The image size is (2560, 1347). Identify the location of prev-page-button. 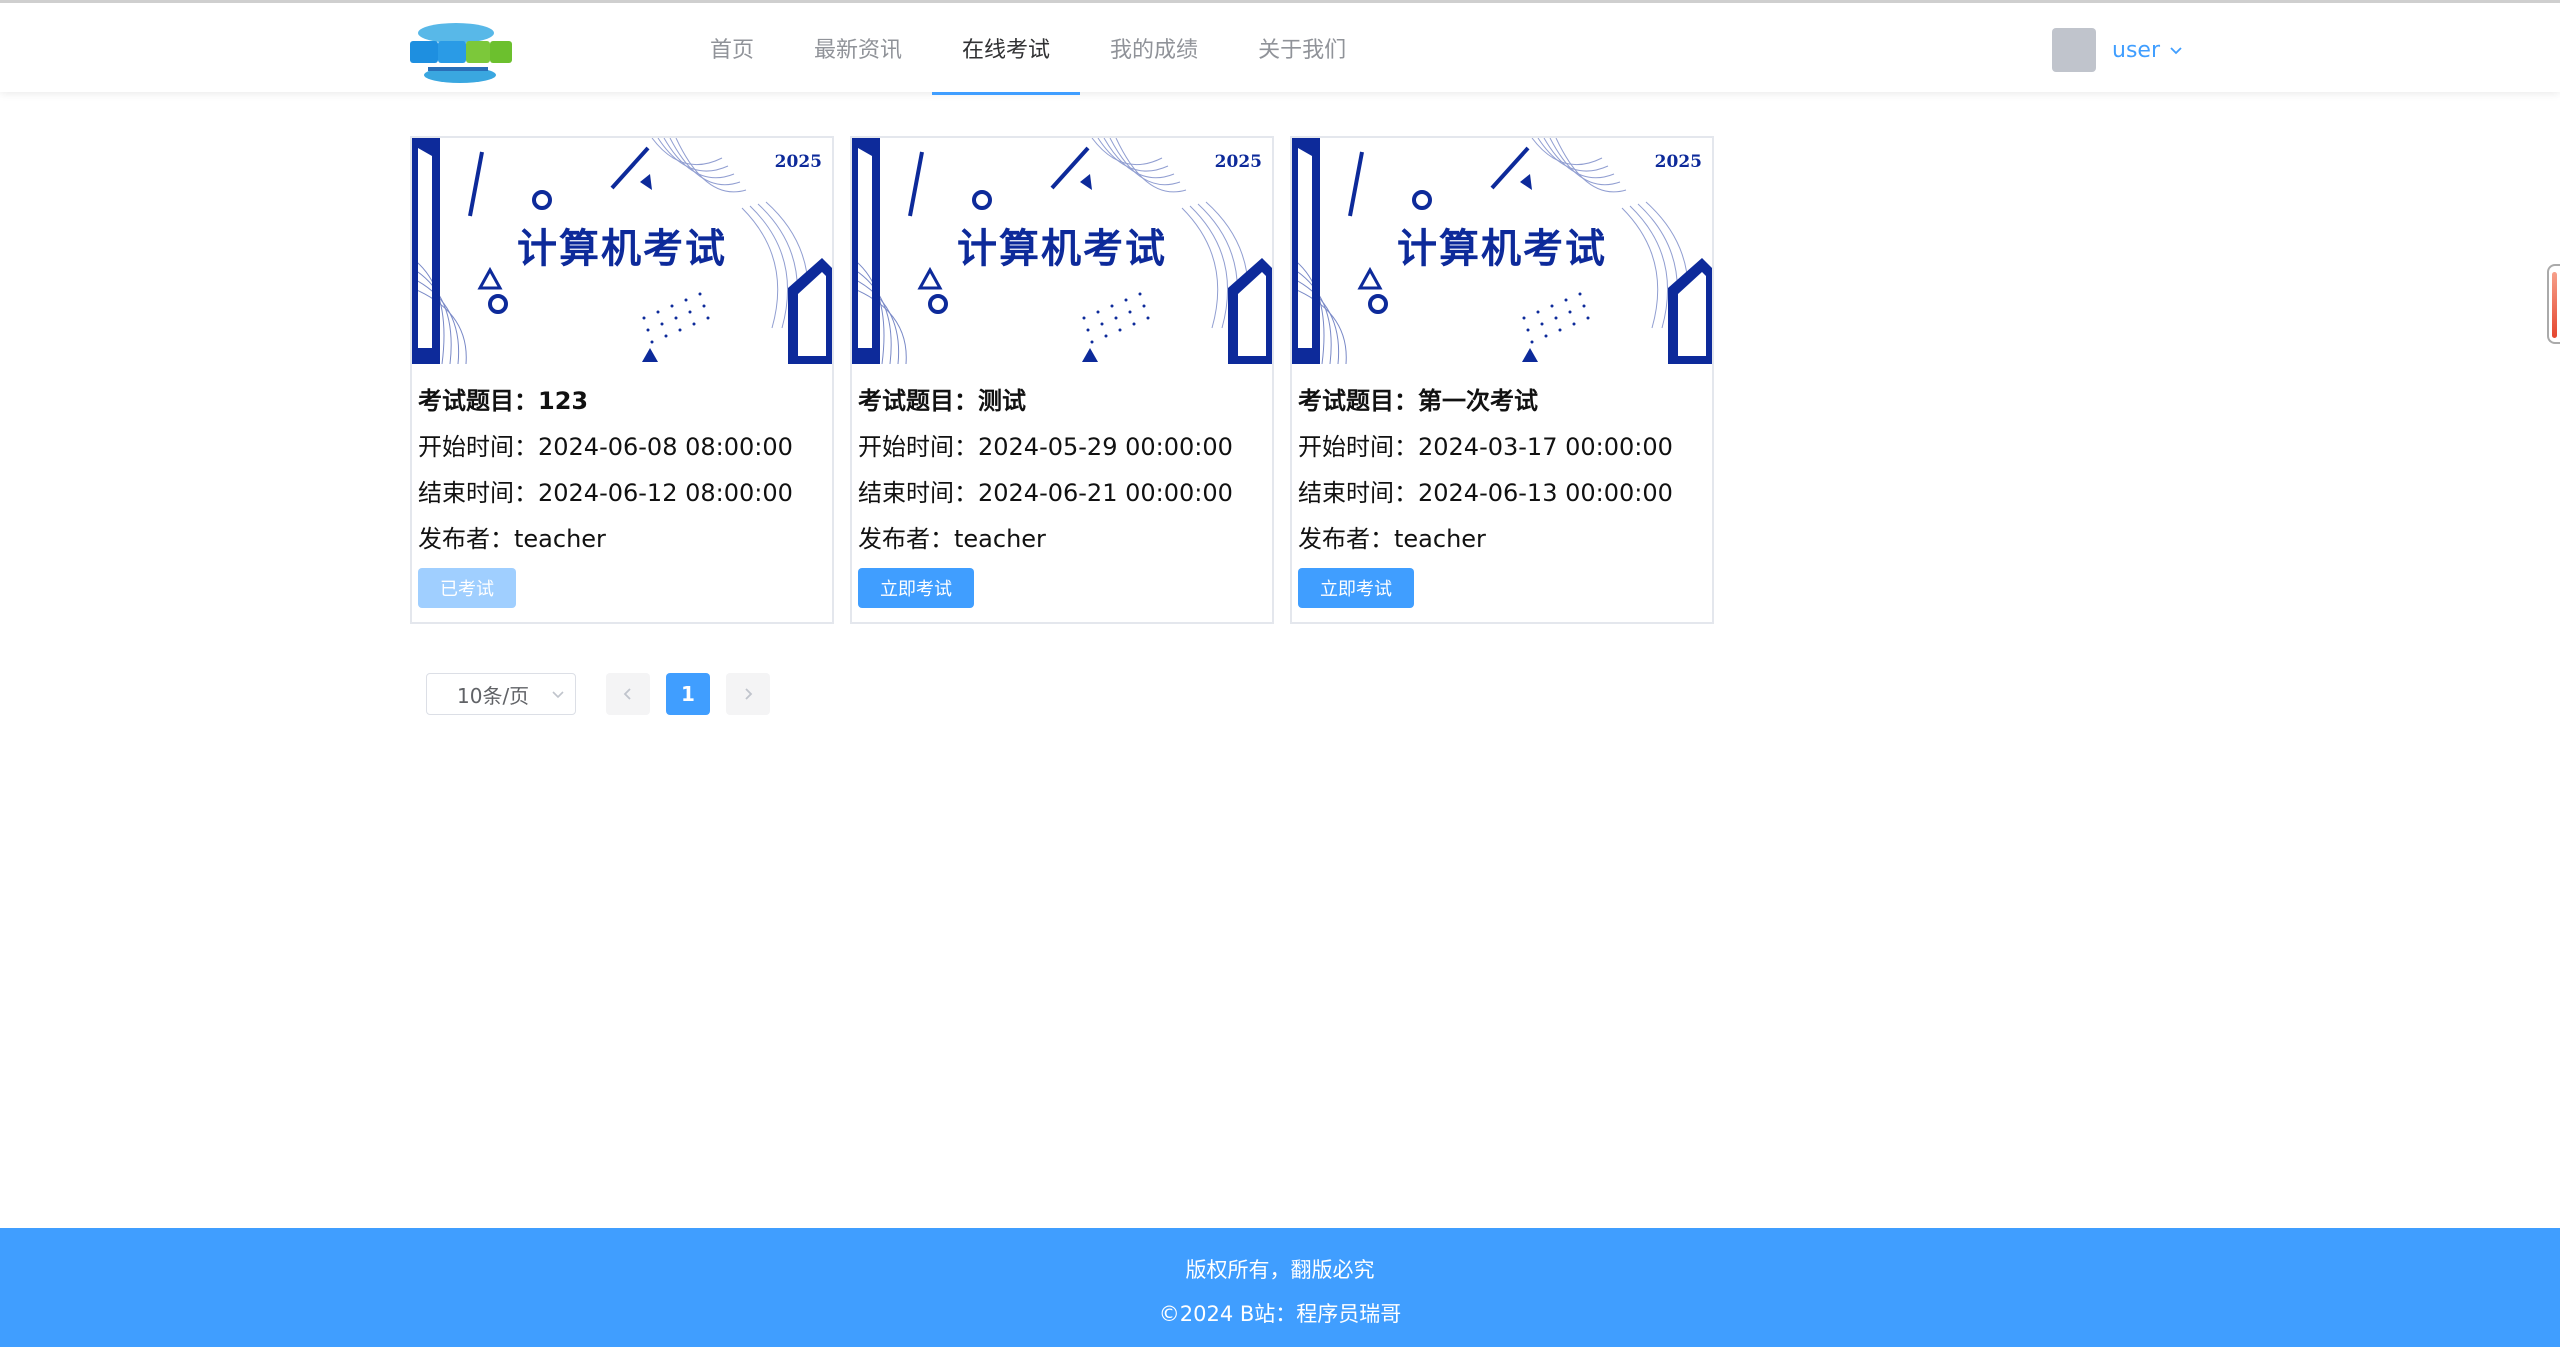
(628, 694).